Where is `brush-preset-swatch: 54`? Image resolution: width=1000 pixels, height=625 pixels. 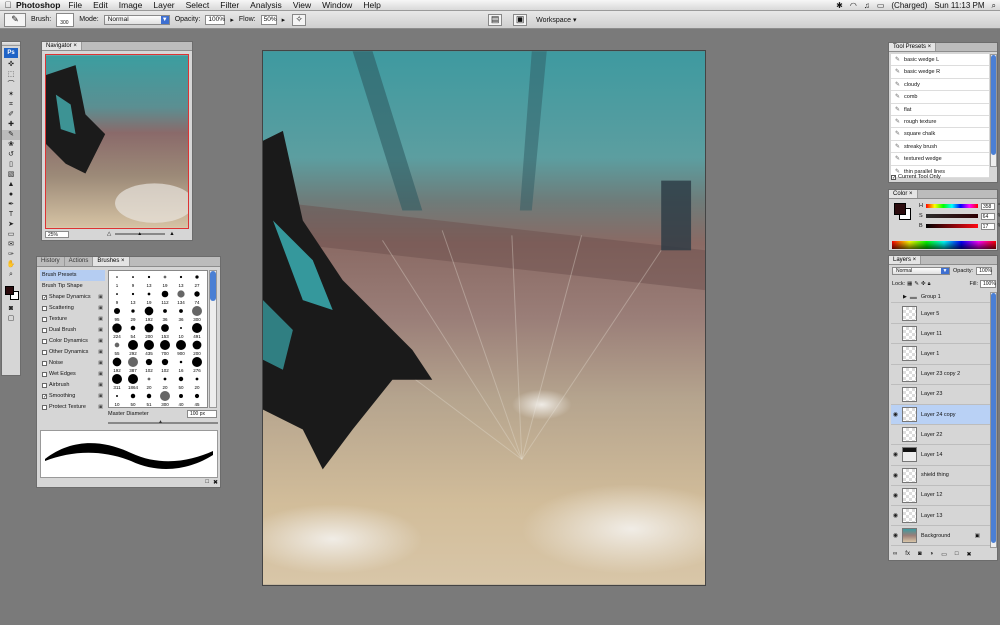
brush-preset-swatch: 54 is located at coordinates (133, 332).